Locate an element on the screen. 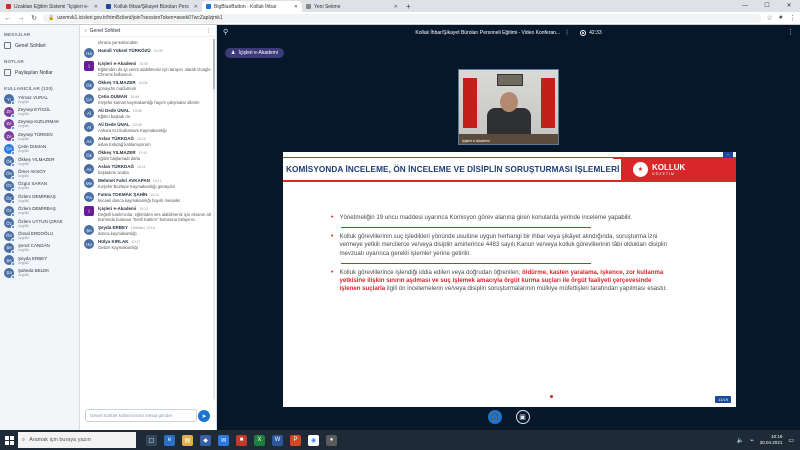 This screenshot has height=450, width=800. start-button is located at coordinates (9, 440).